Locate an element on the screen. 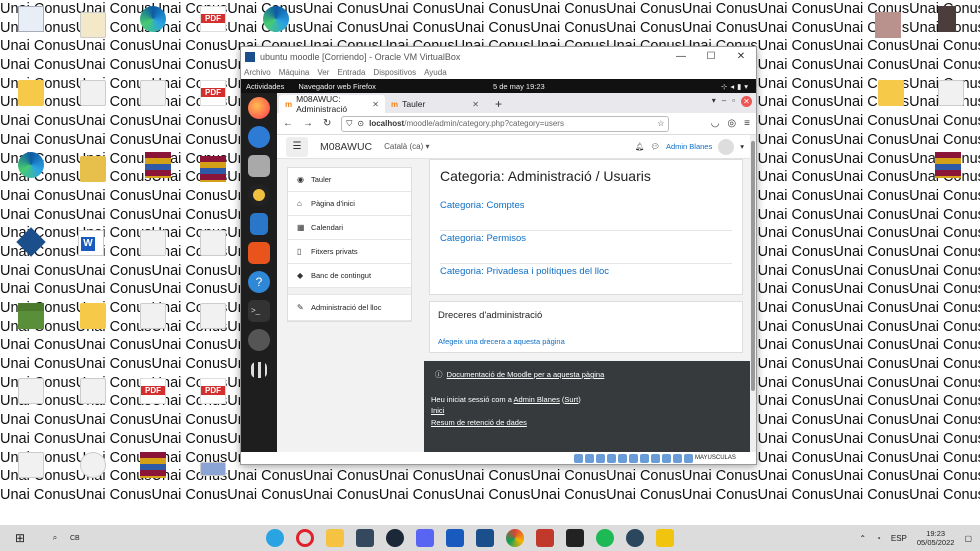 The width and height of the screenshot is (980, 551). data-retention-link: Resum de retenció de dades is located at coordinates (479, 422).